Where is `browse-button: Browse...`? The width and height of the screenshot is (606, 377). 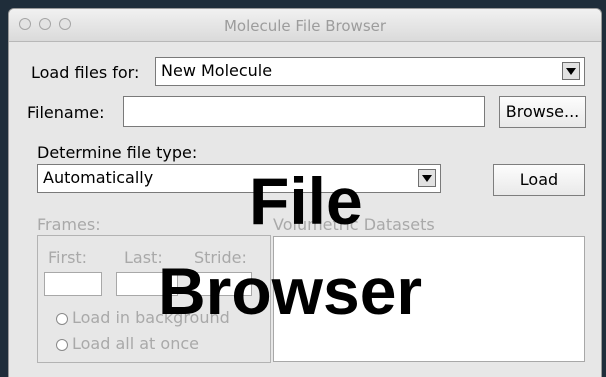
browse-button: Browse... is located at coordinates (542, 112).